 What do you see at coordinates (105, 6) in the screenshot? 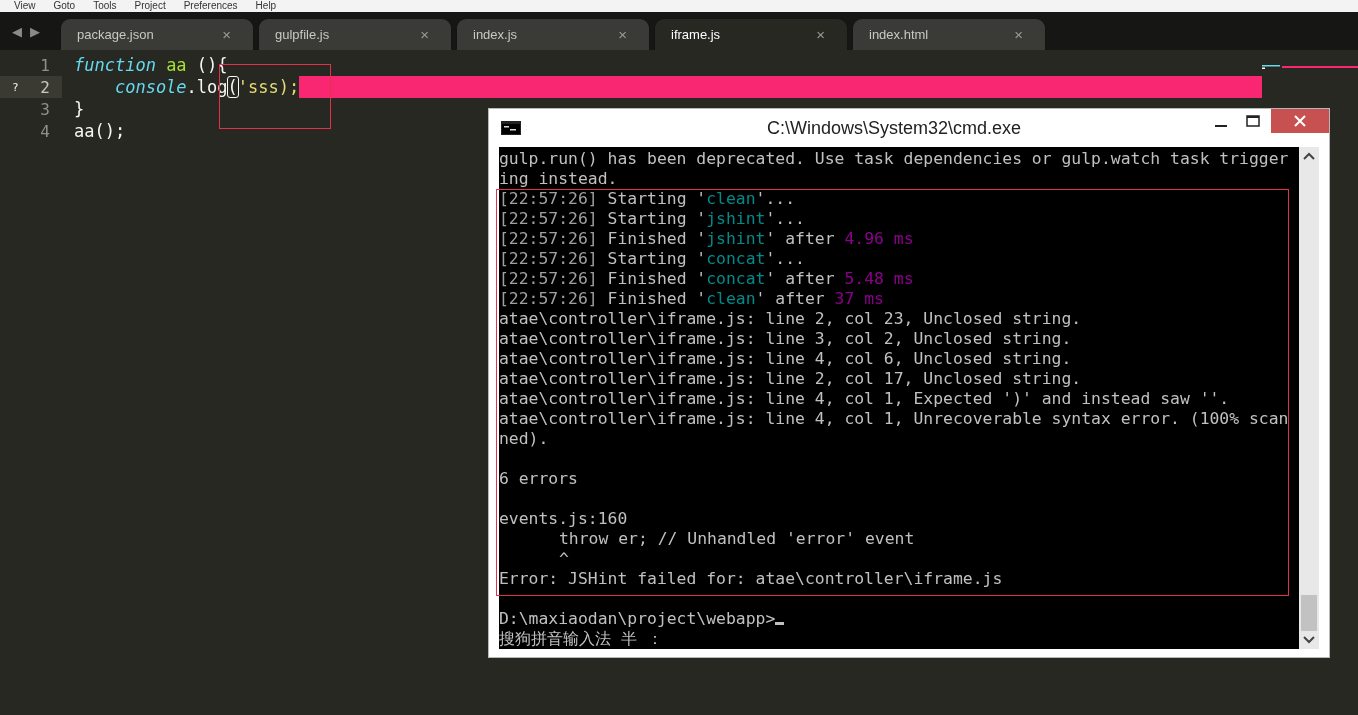
I see `menu-item: Tools` at bounding box center [105, 6].